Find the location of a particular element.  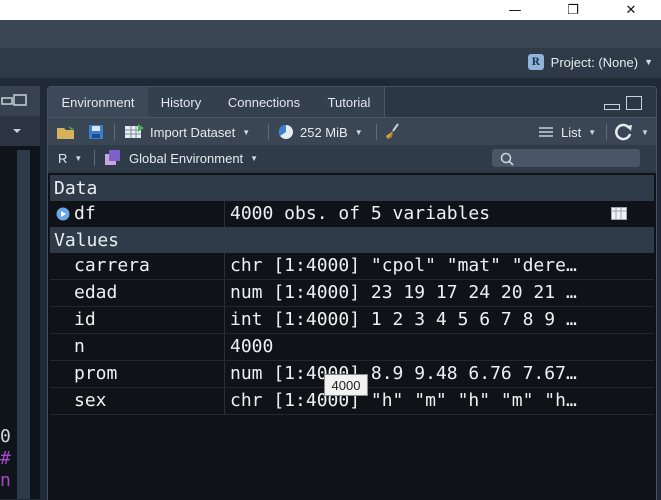

load-workspace-button is located at coordinates (67, 132).